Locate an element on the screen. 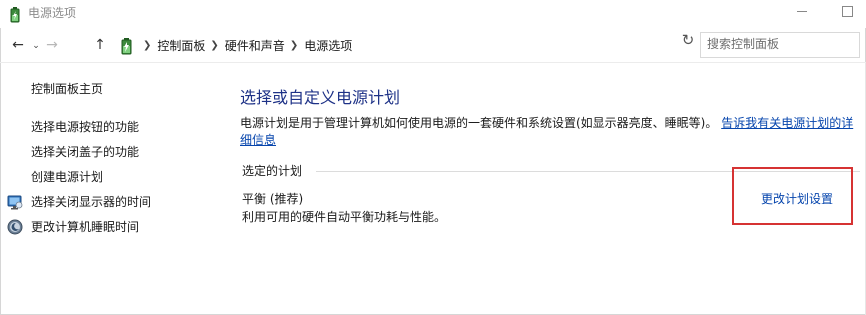  plan-name: 平衡 (推荐) is located at coordinates (273, 199).